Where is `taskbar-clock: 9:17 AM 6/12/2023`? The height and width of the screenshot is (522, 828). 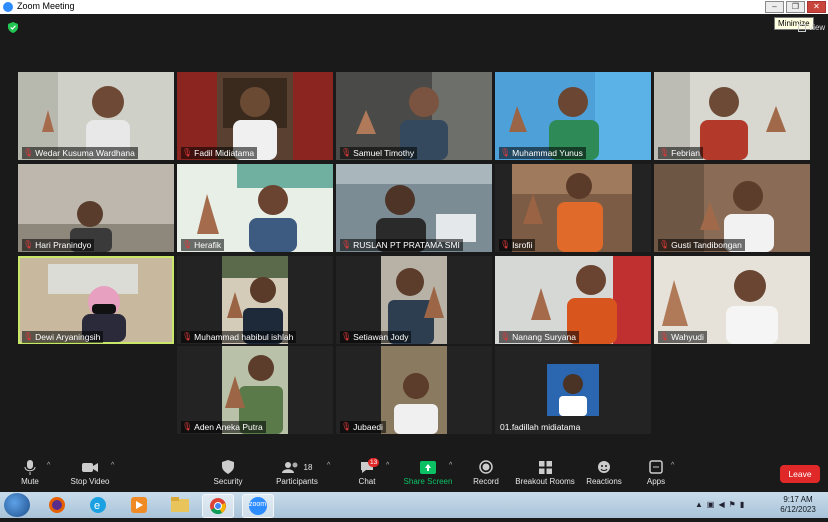
taskbar-clock: 9:17 AM 6/12/2023 is located at coordinates (798, 505).